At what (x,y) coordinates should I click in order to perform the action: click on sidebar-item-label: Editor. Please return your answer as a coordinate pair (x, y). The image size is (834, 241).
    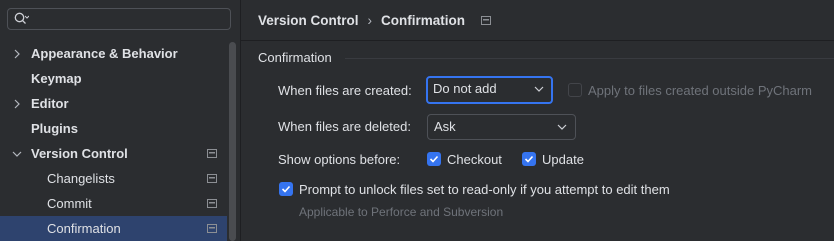
    Looking at the image, I should click on (50, 103).